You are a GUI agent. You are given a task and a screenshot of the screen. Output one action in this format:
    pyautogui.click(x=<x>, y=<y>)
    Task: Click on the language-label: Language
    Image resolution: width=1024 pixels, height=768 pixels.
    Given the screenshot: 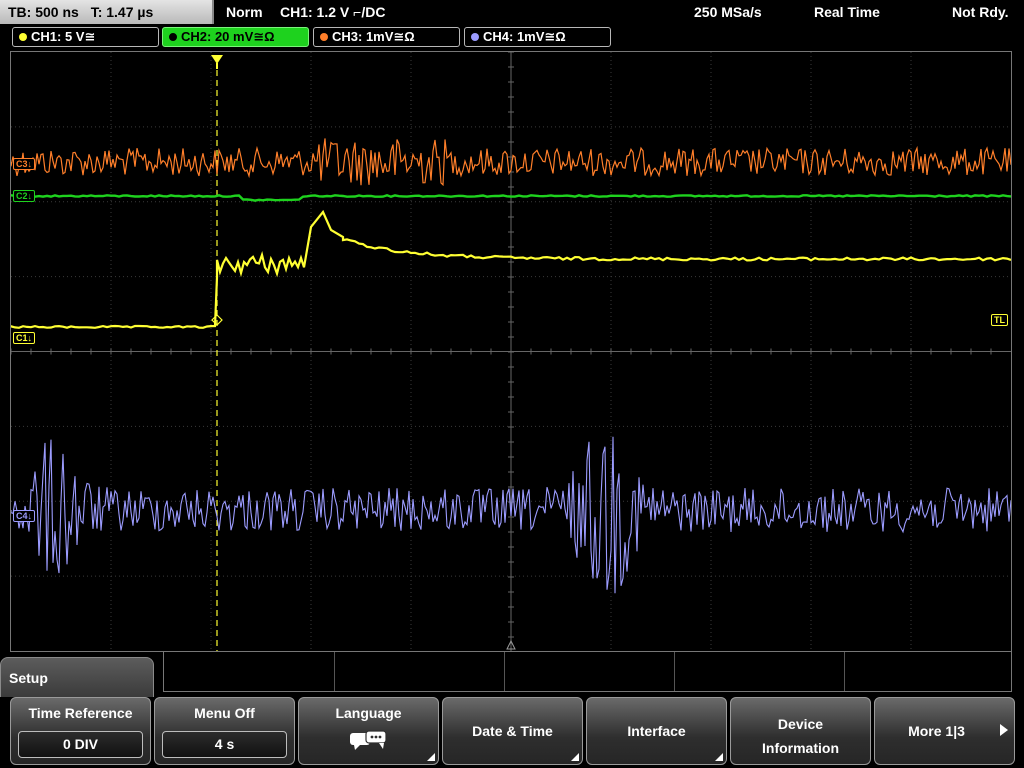 What is the action you would take?
    pyautogui.click(x=368, y=713)
    